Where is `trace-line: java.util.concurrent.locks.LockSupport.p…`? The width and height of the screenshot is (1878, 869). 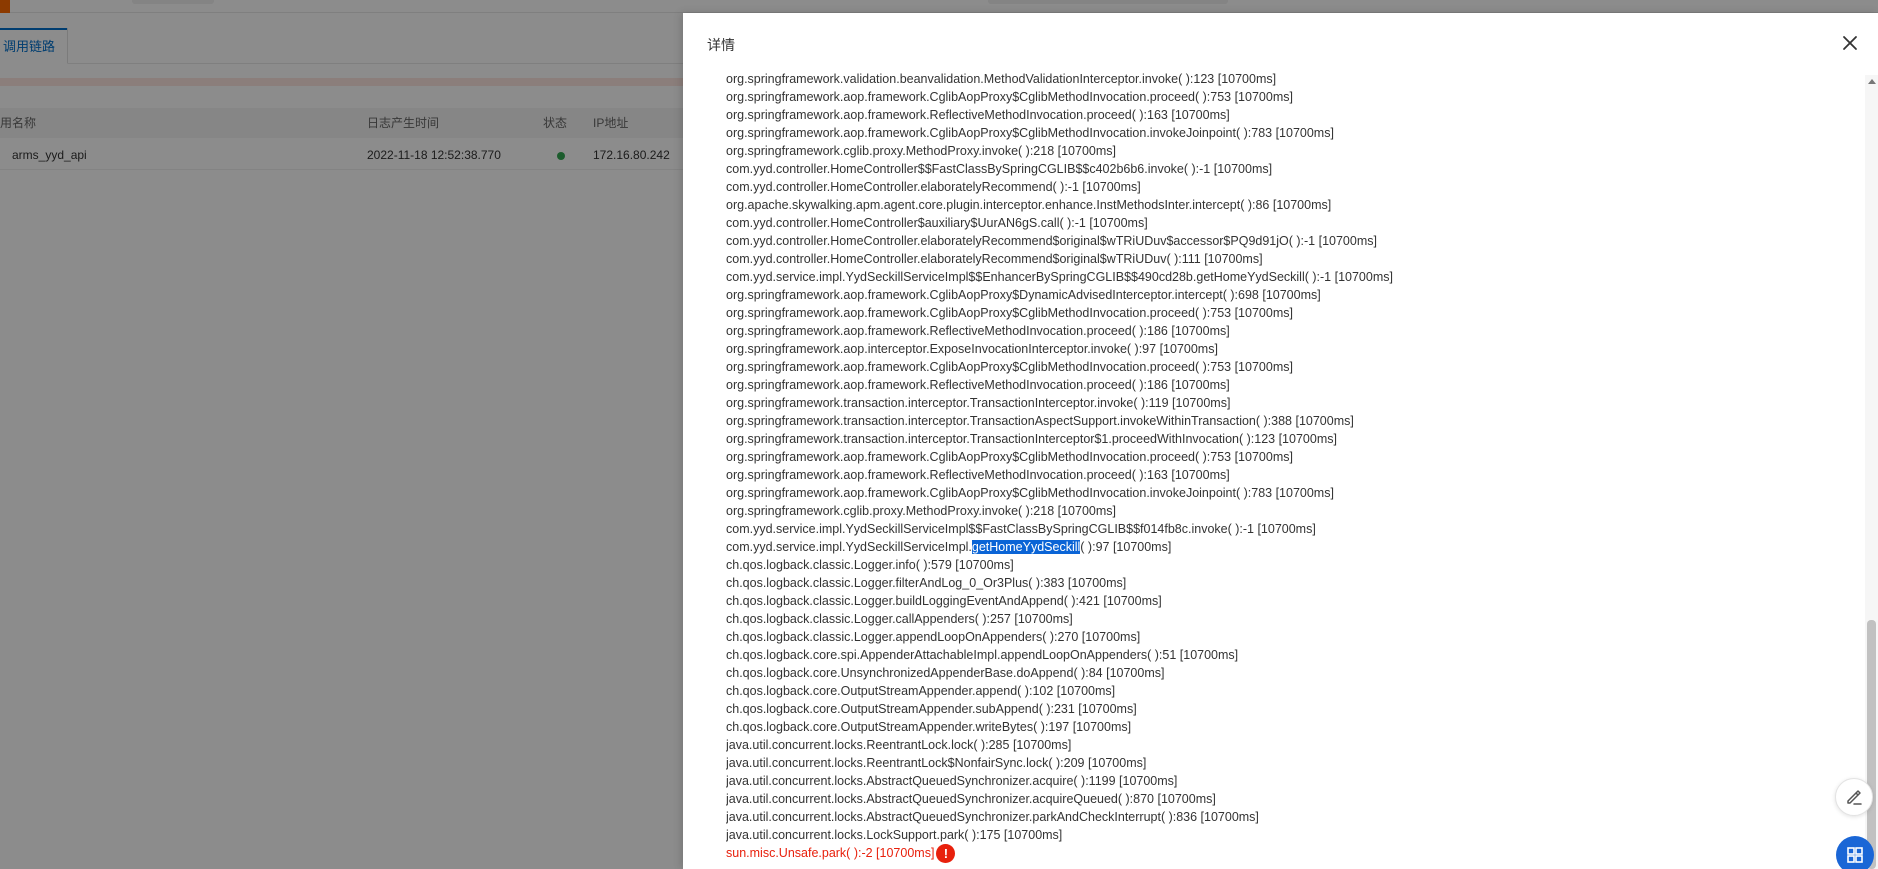 trace-line: java.util.concurrent.locks.LockSupport.p… is located at coordinates (894, 835).